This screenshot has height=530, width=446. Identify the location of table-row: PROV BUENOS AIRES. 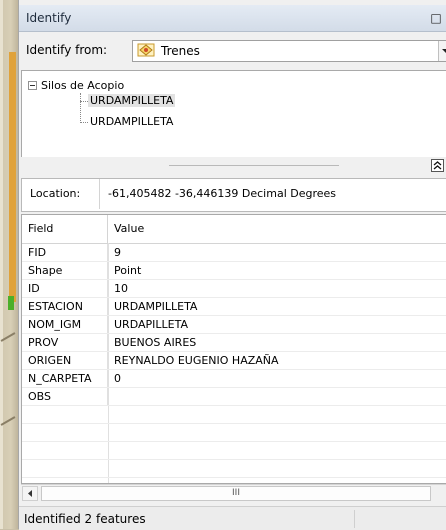
(234, 343).